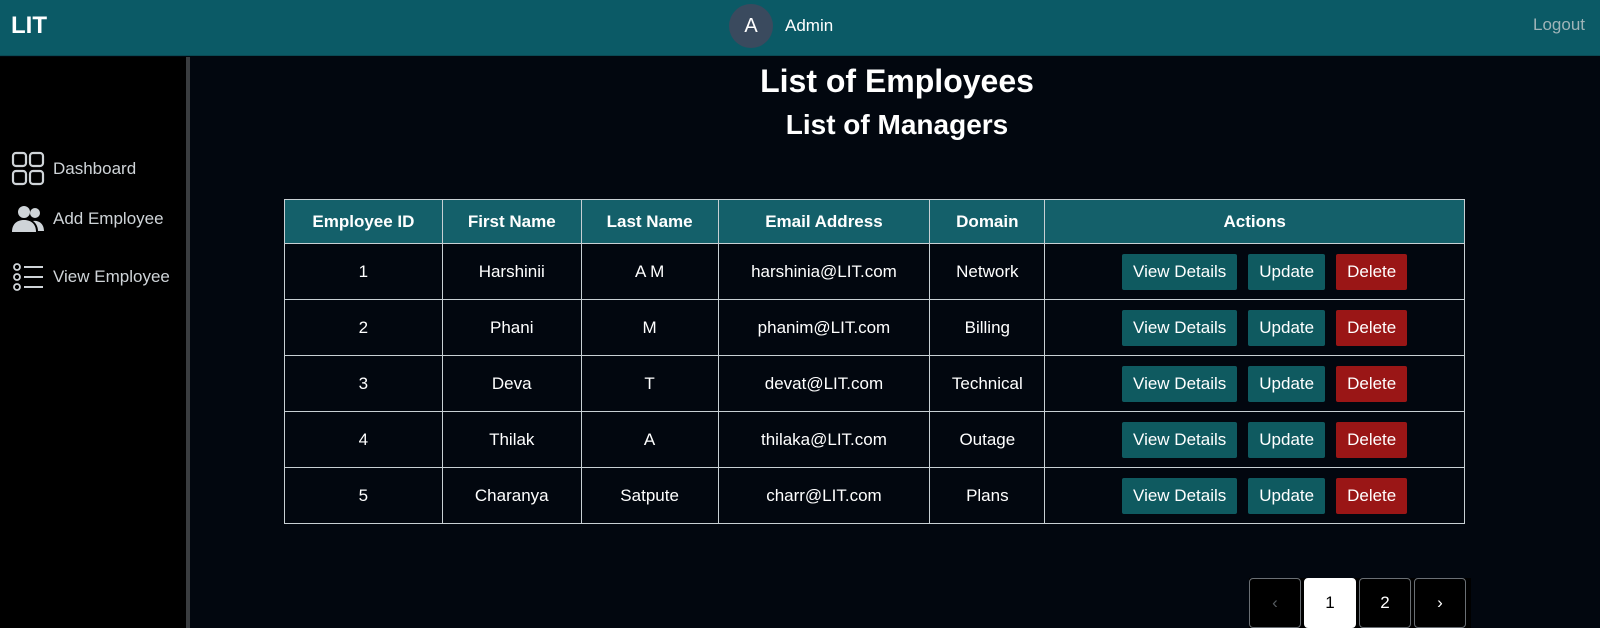  Describe the element at coordinates (511, 383) in the screenshot. I see `first-name-cell: Deva` at that location.